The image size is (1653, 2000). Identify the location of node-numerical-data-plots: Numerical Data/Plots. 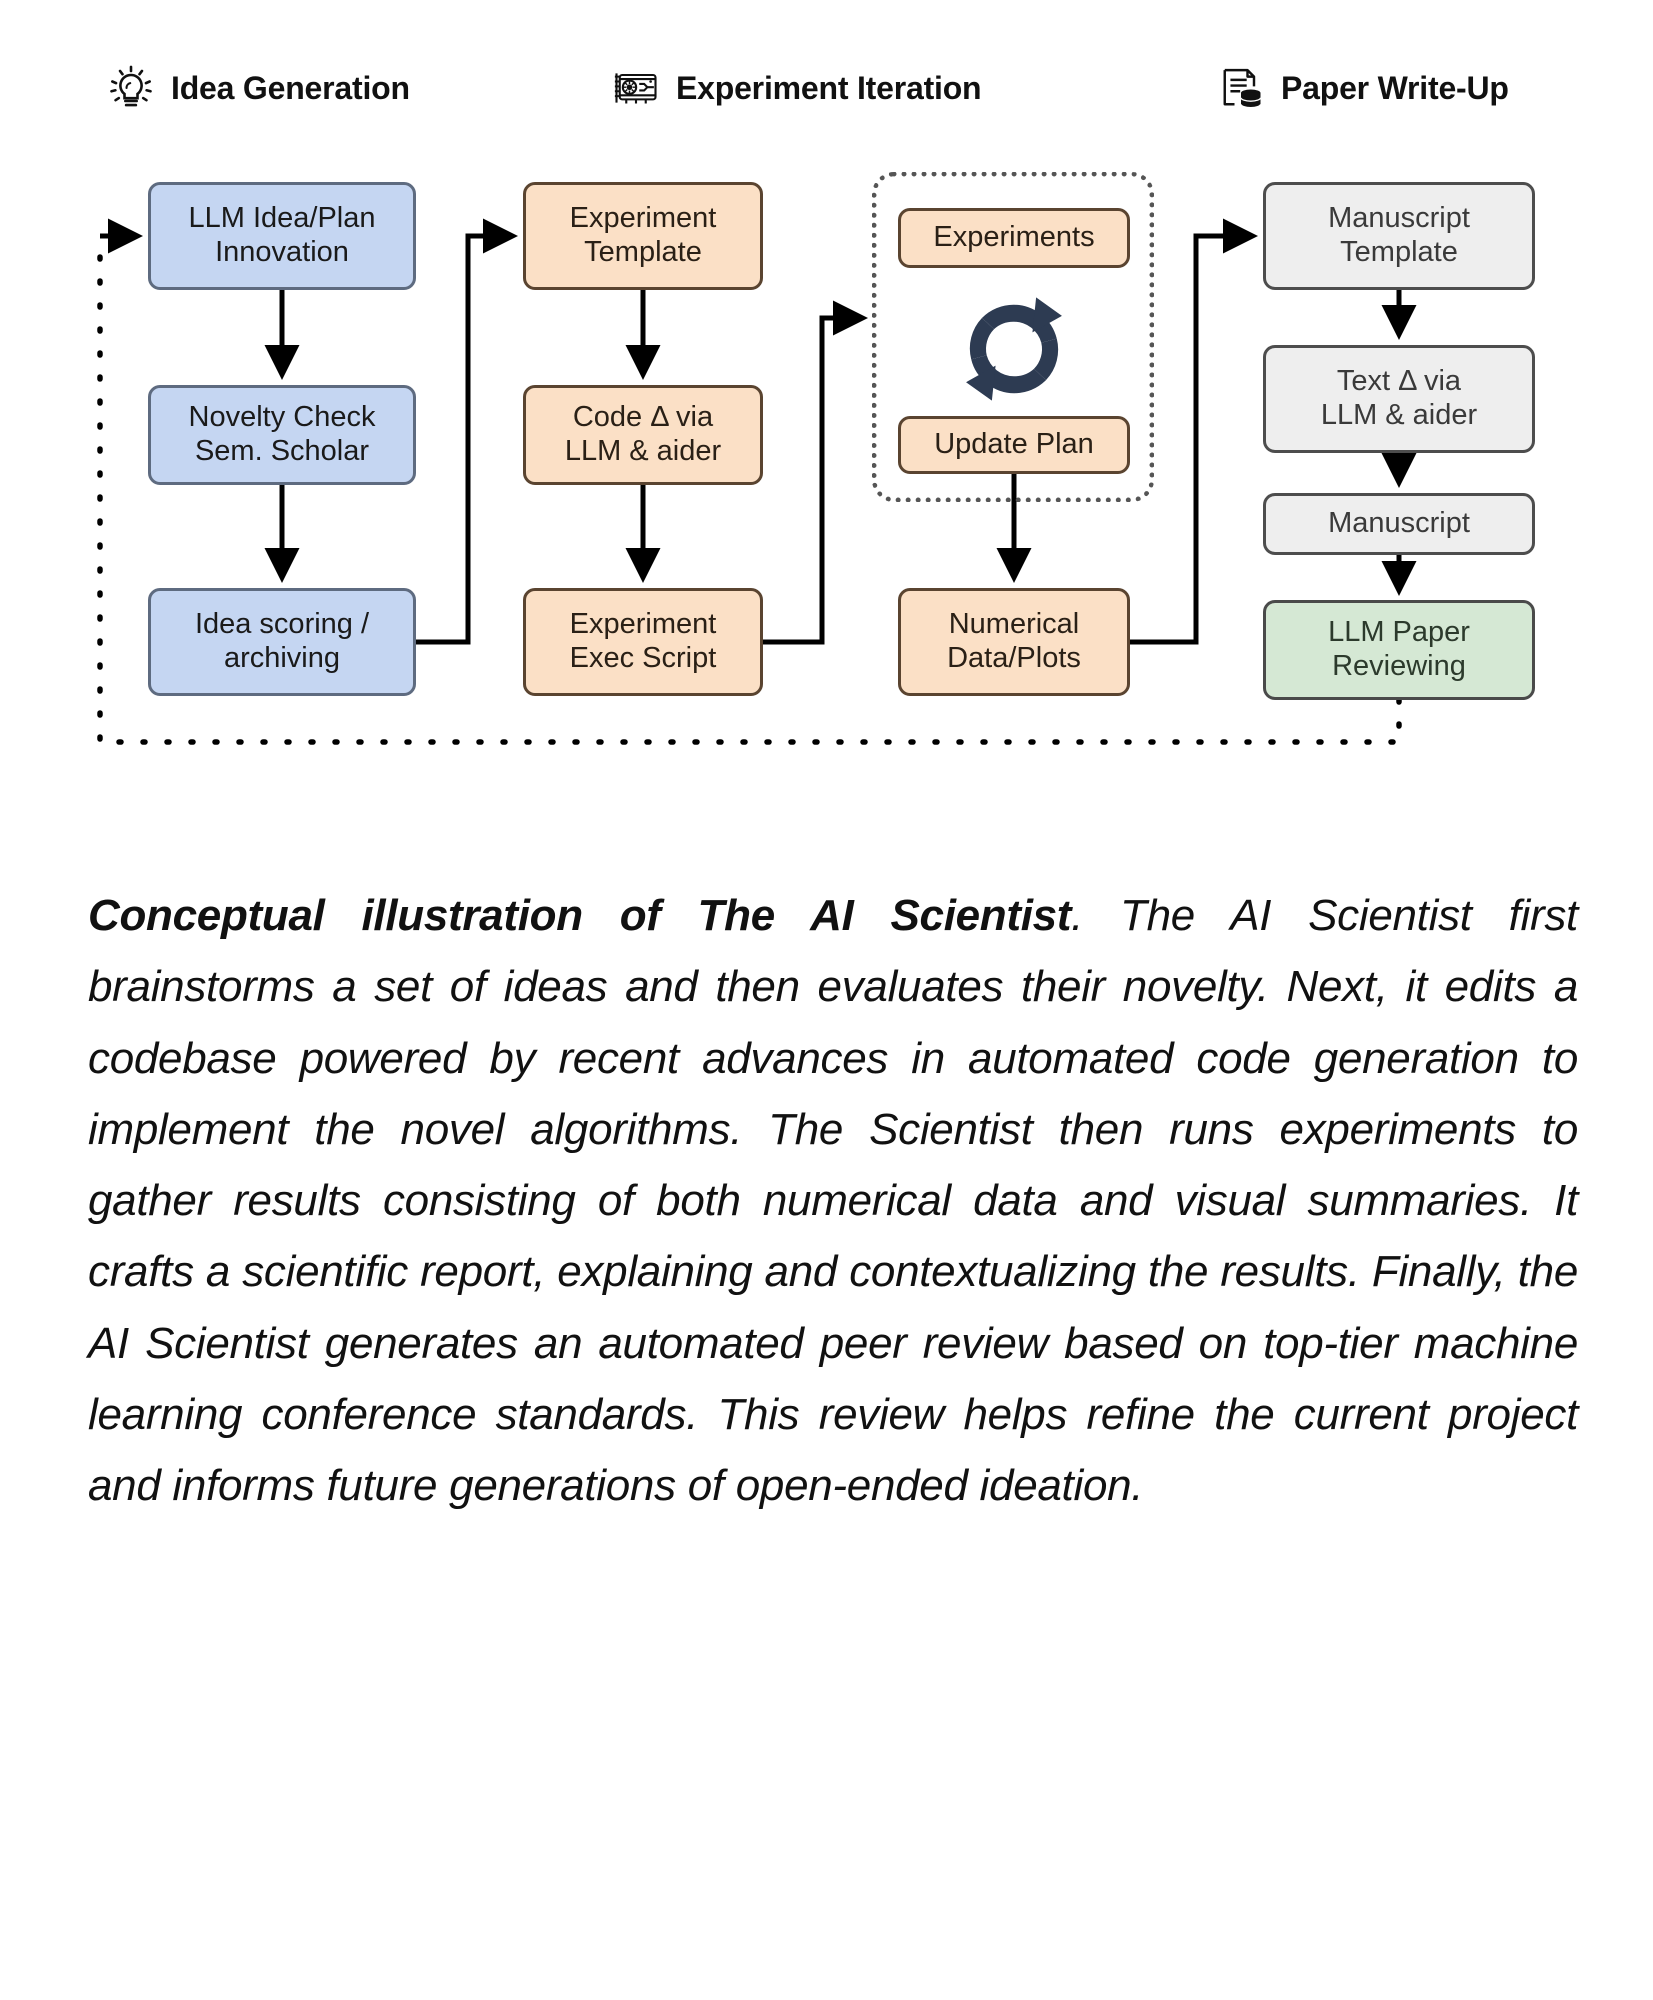
(1014, 642).